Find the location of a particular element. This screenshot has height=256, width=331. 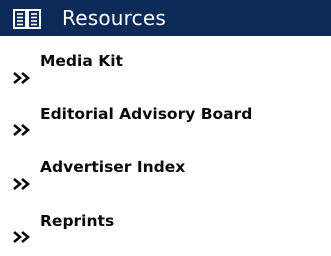

menu-item-label: Reprints is located at coordinates (77, 221).